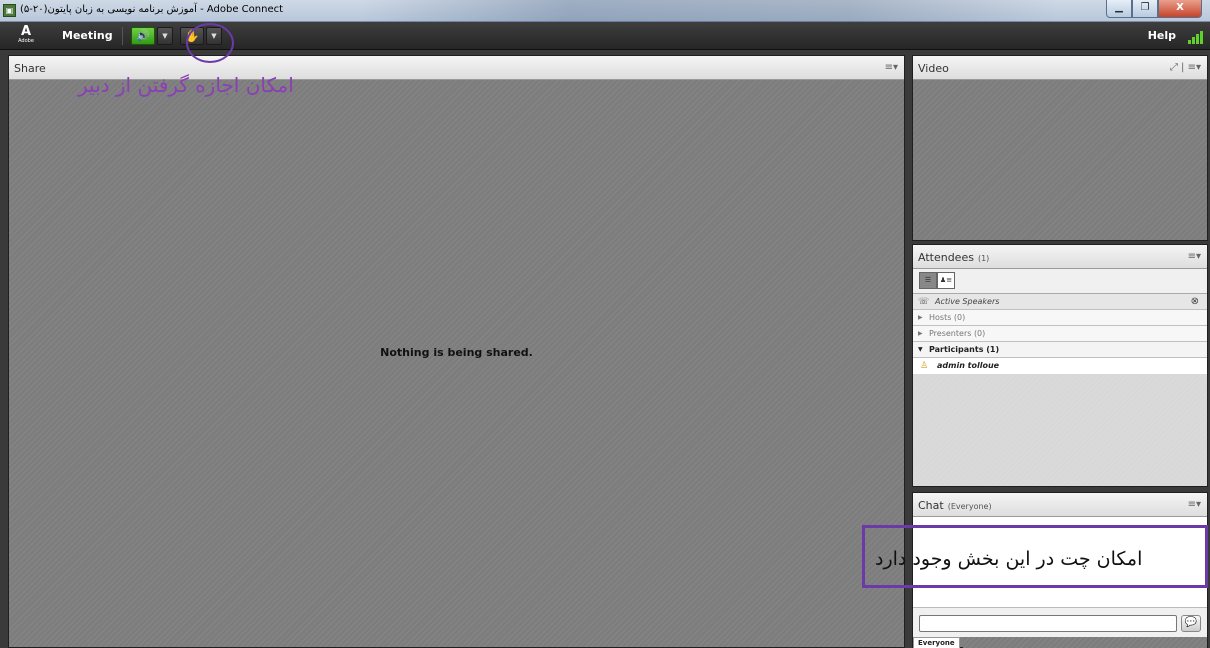 The width and height of the screenshot is (1210, 648). I want to click on window-controls: ▁ ❐ X, so click(1154, 9).